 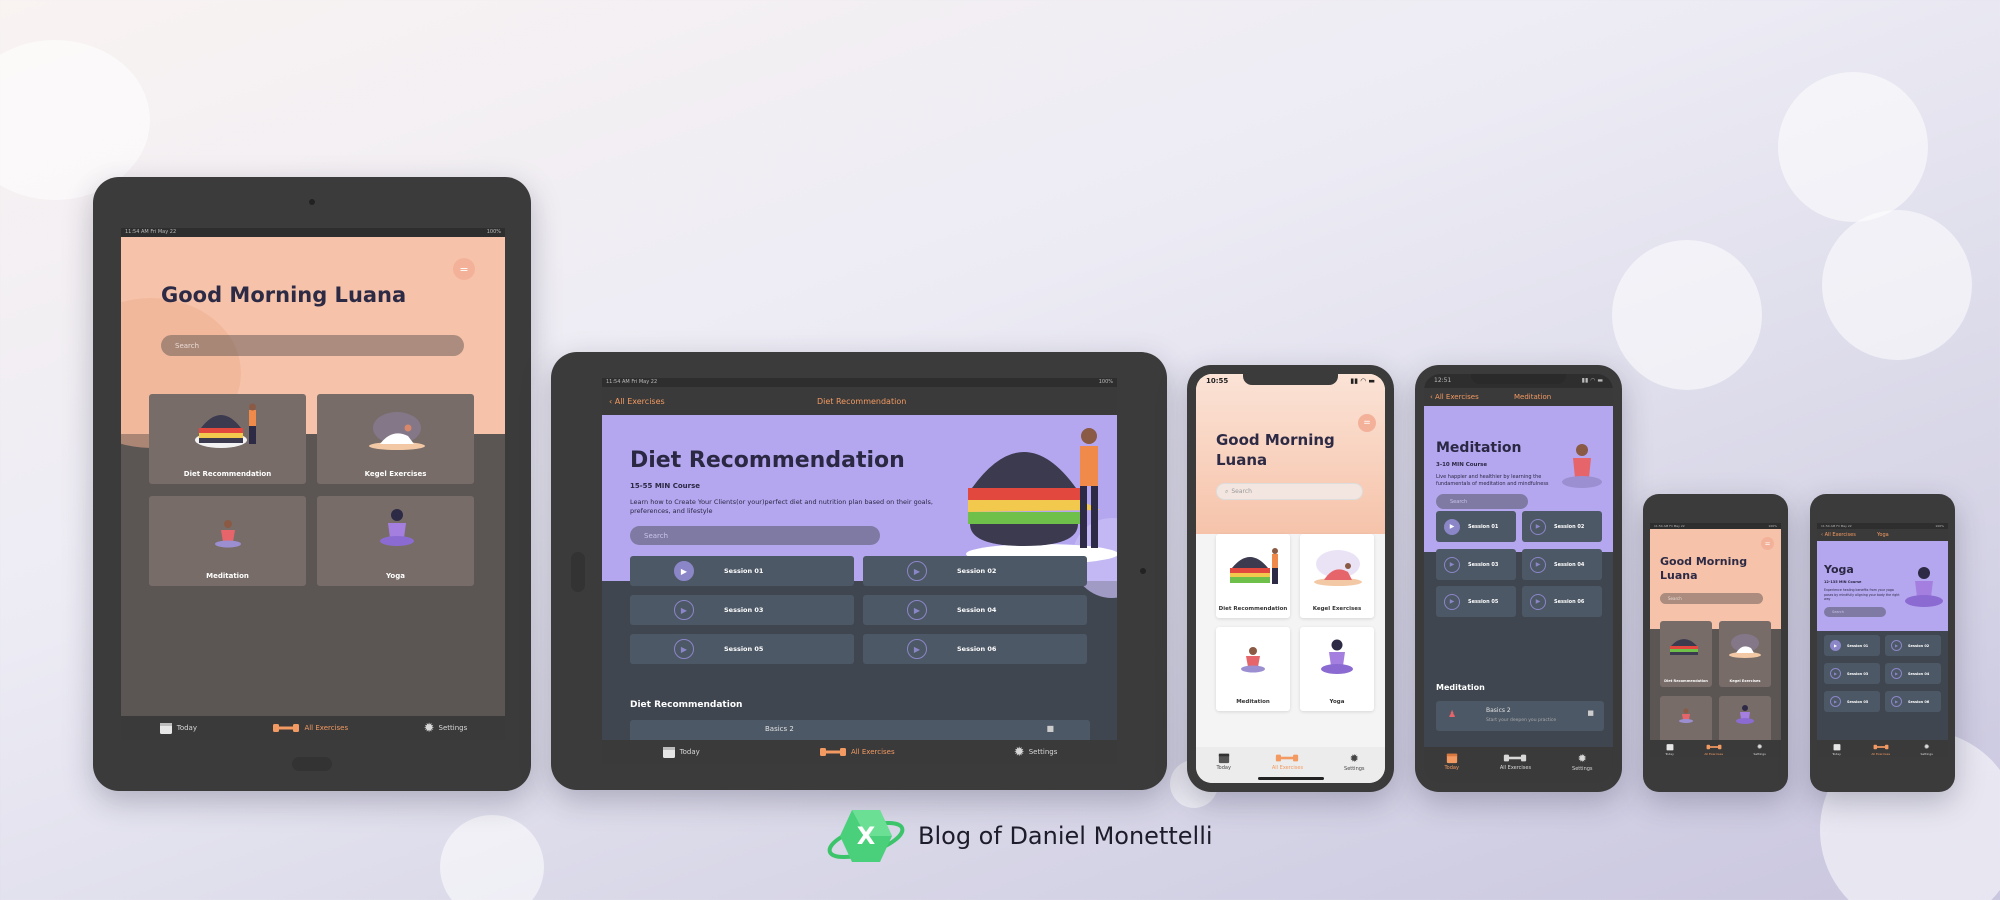 I want to click on back-label: All Exercises, so click(x=1457, y=397).